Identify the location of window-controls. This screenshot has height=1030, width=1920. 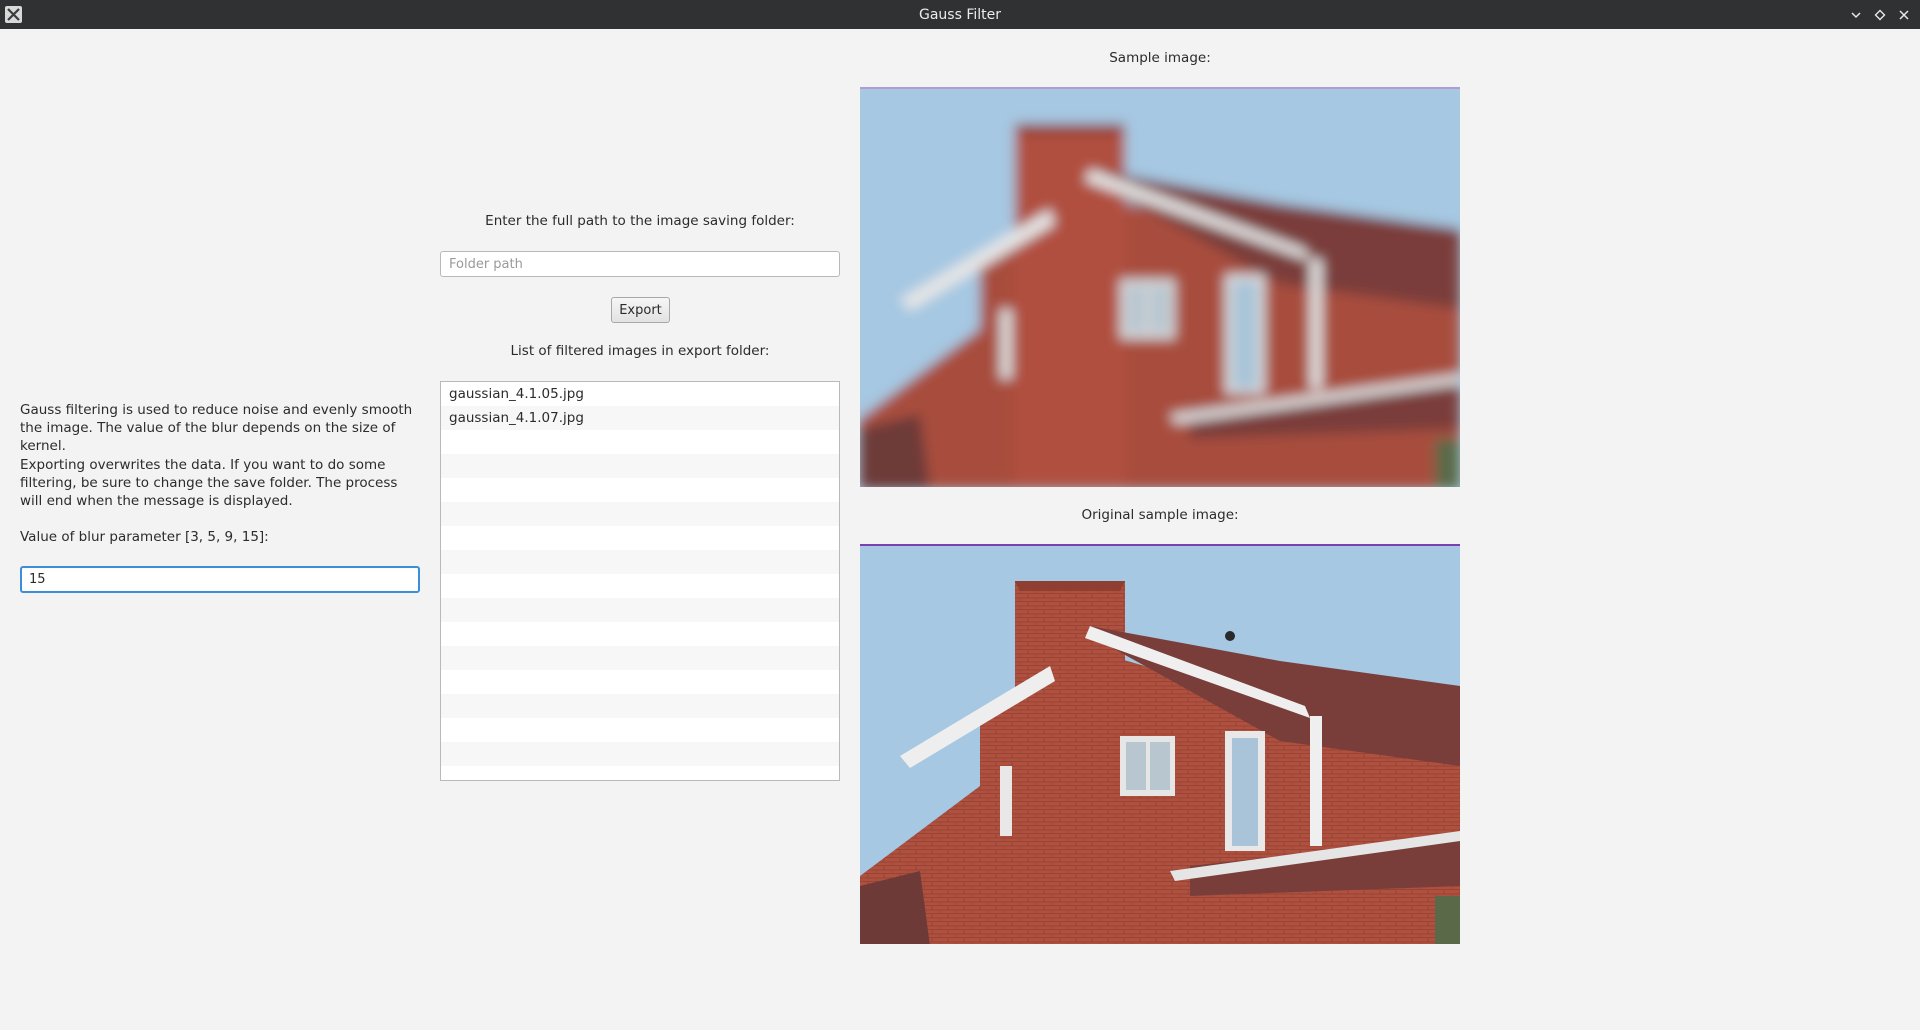
(1880, 14).